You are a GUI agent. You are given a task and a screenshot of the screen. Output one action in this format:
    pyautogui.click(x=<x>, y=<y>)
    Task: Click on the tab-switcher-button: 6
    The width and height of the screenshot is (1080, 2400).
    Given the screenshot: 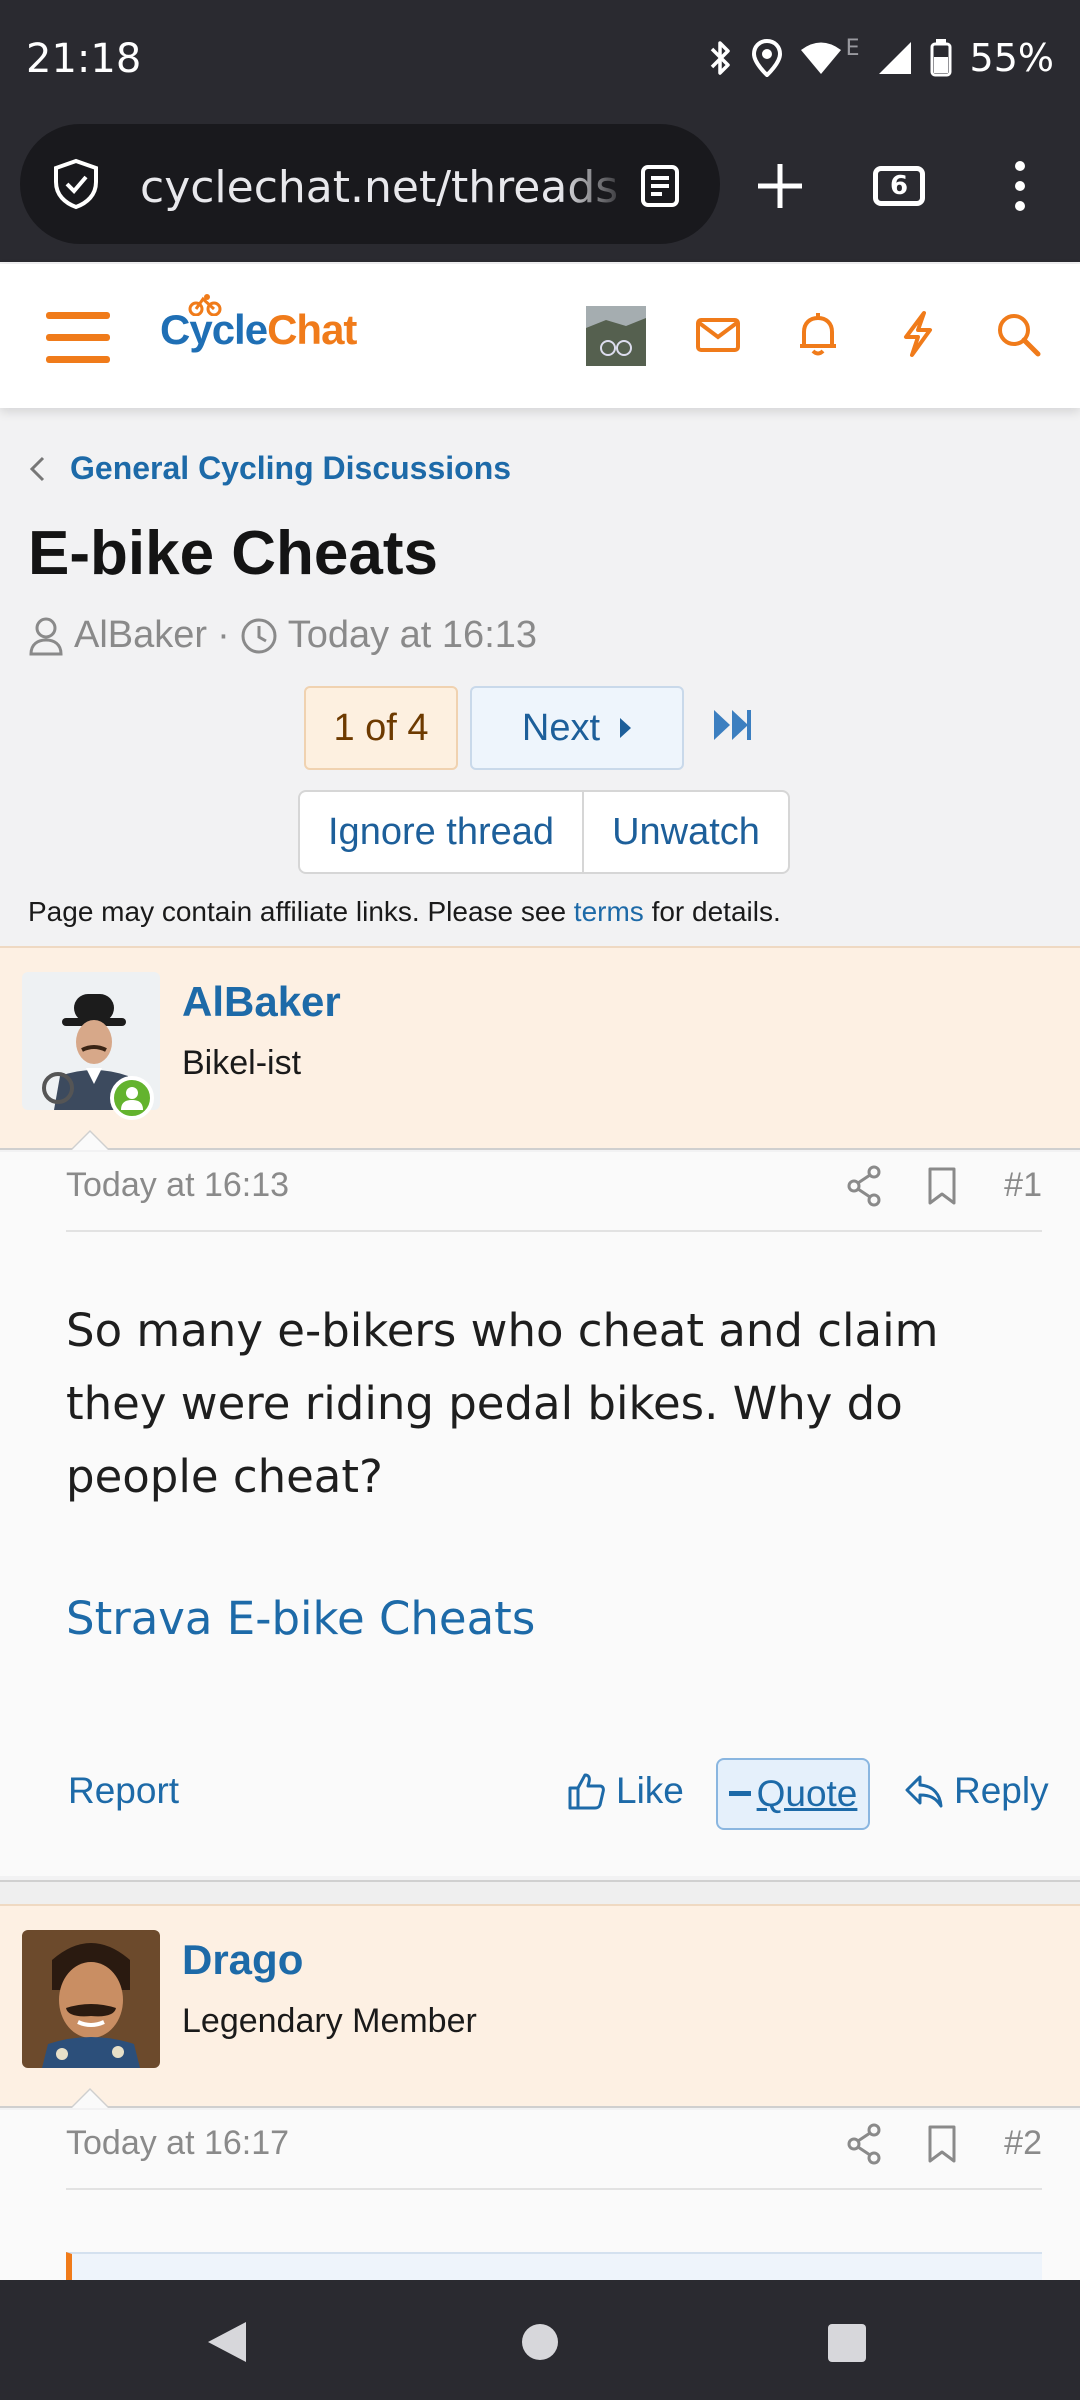 What is the action you would take?
    pyautogui.click(x=899, y=186)
    